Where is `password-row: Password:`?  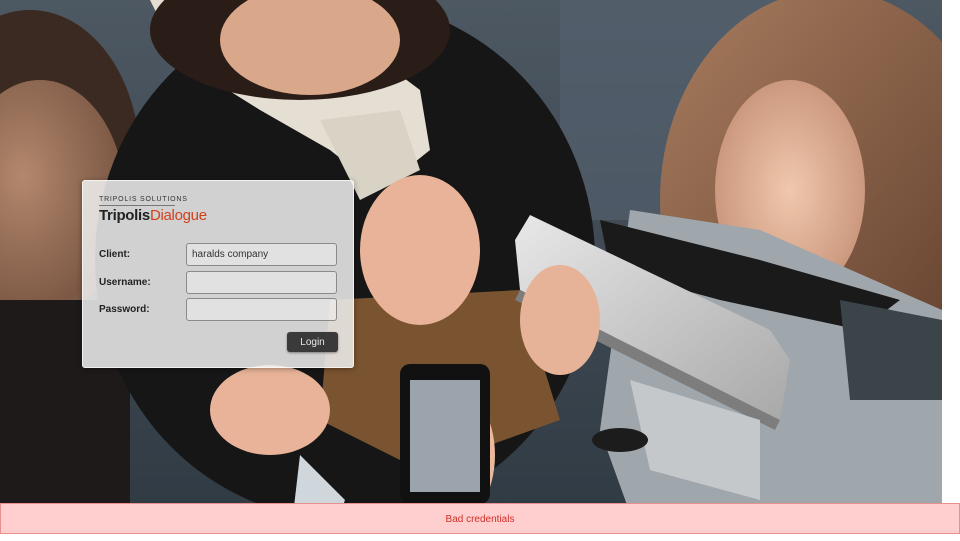
password-row: Password: is located at coordinates (219, 310).